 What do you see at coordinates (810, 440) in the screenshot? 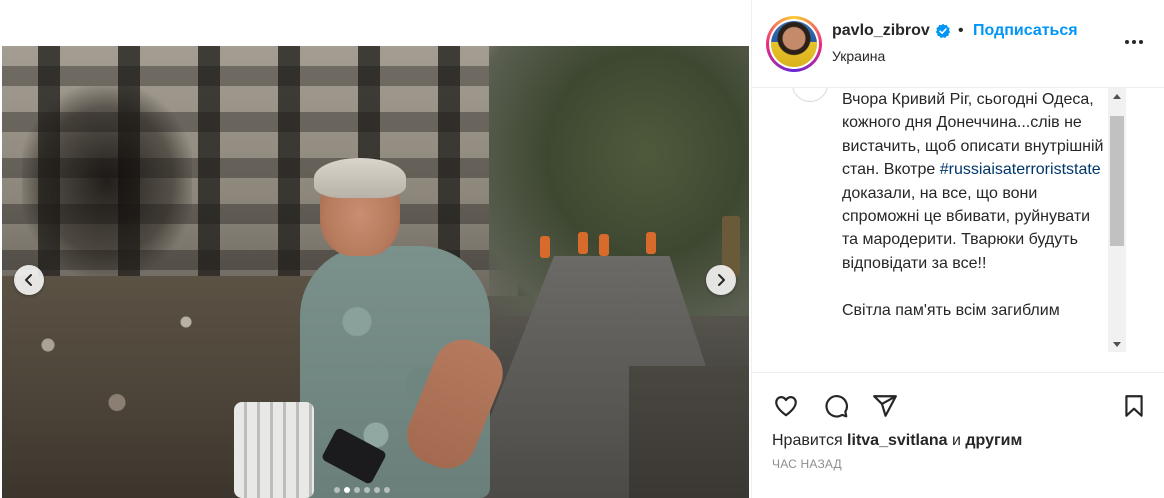
I see `likes-prefix: Нравится` at bounding box center [810, 440].